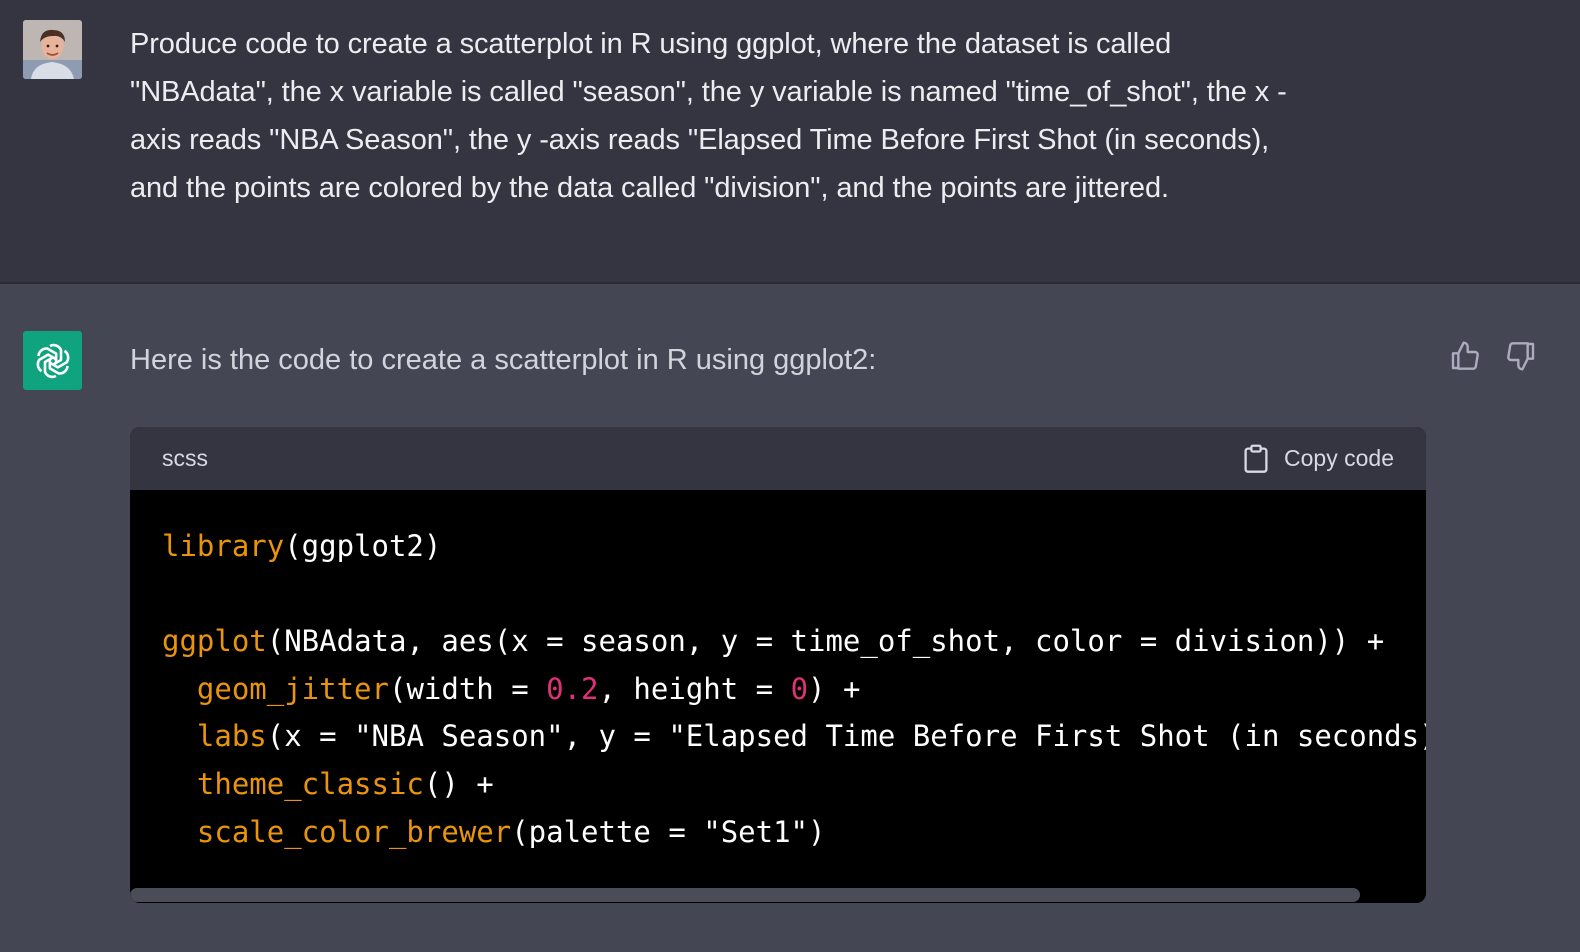 The image size is (1580, 952). What do you see at coordinates (794, 547) in the screenshot?
I see `code-line: library(ggplot2)` at bounding box center [794, 547].